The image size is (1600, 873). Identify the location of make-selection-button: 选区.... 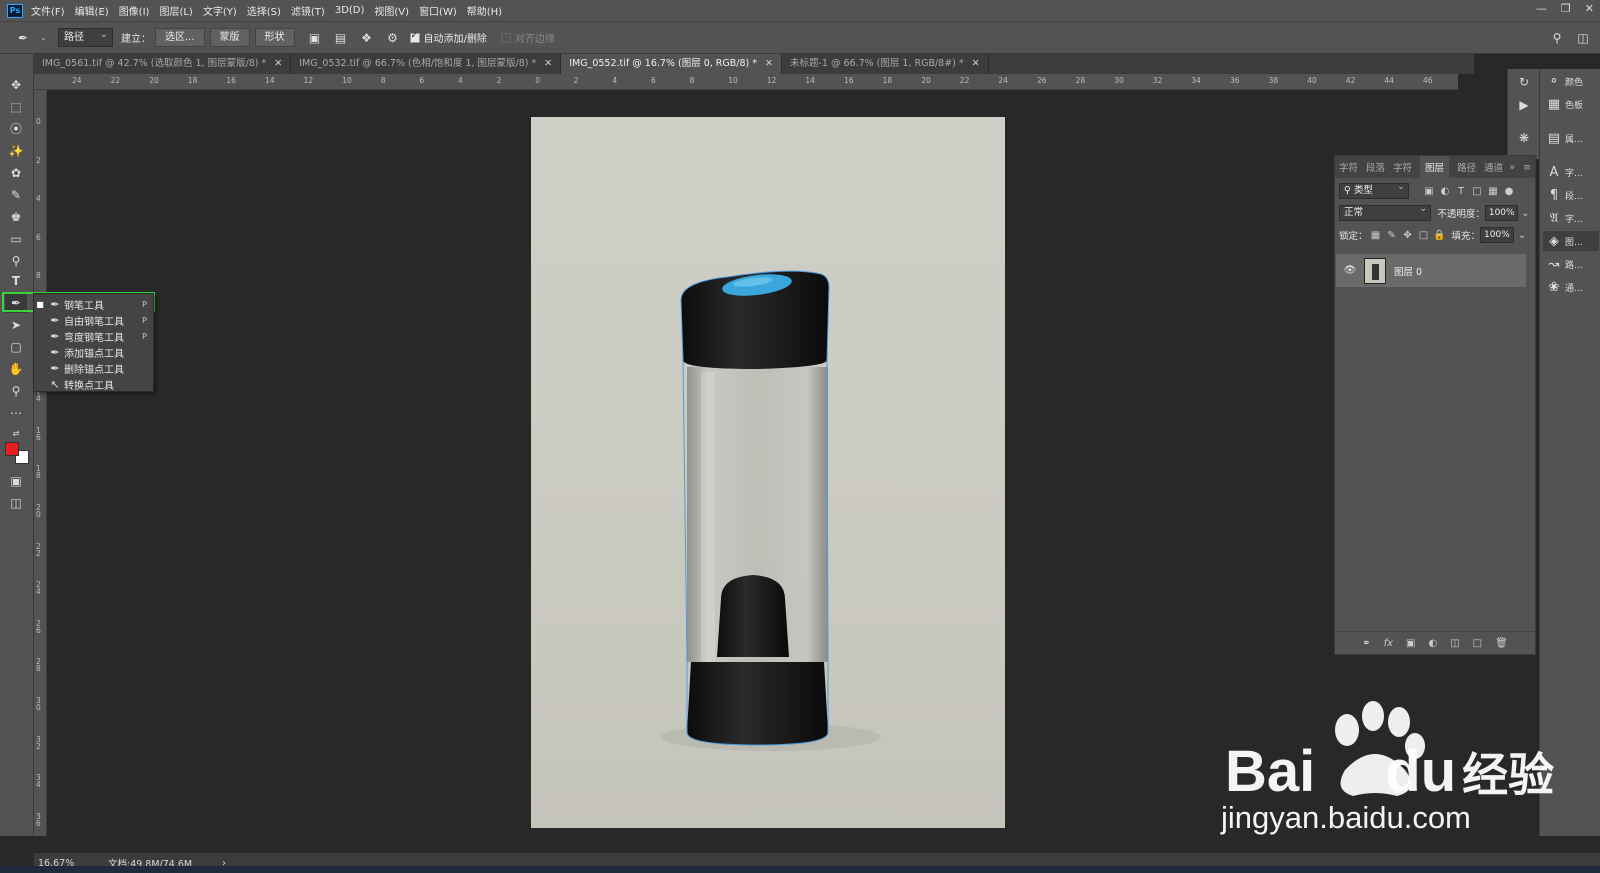
(180, 37).